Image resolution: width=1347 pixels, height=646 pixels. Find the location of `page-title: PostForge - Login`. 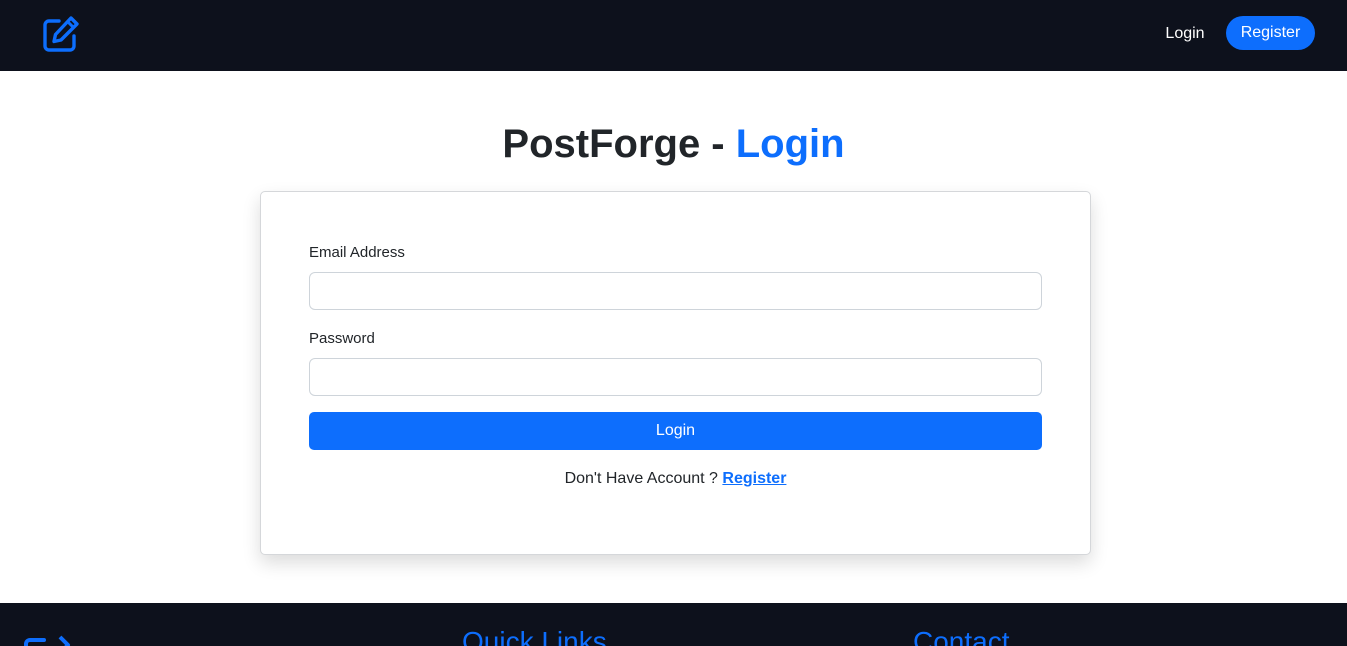

page-title: PostForge - Login is located at coordinates (673, 144).